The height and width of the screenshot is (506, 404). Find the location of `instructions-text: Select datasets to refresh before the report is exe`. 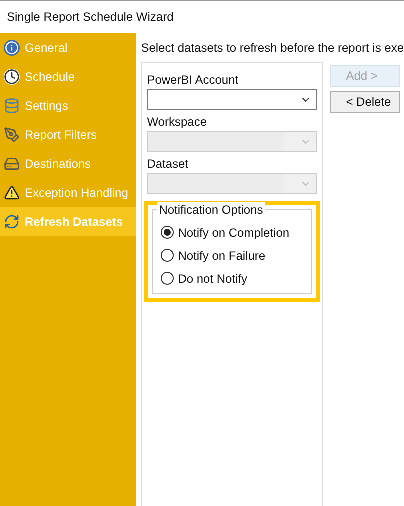

instructions-text: Select datasets to refresh before the report is exe is located at coordinates (272, 48).